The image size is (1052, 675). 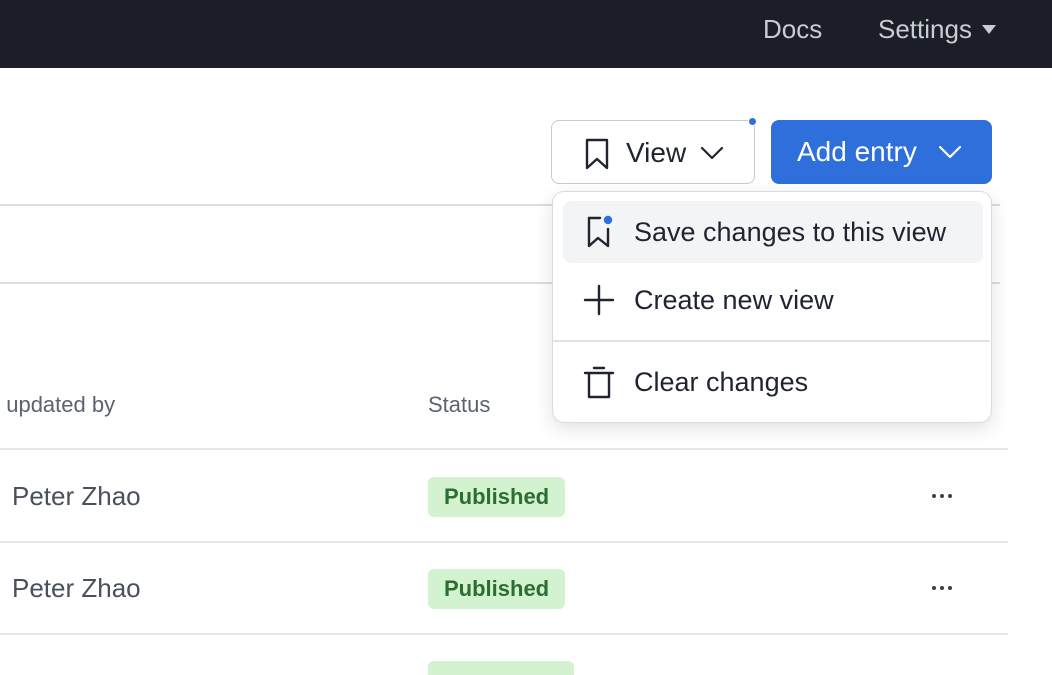 I want to click on view-button: View, so click(x=653, y=152).